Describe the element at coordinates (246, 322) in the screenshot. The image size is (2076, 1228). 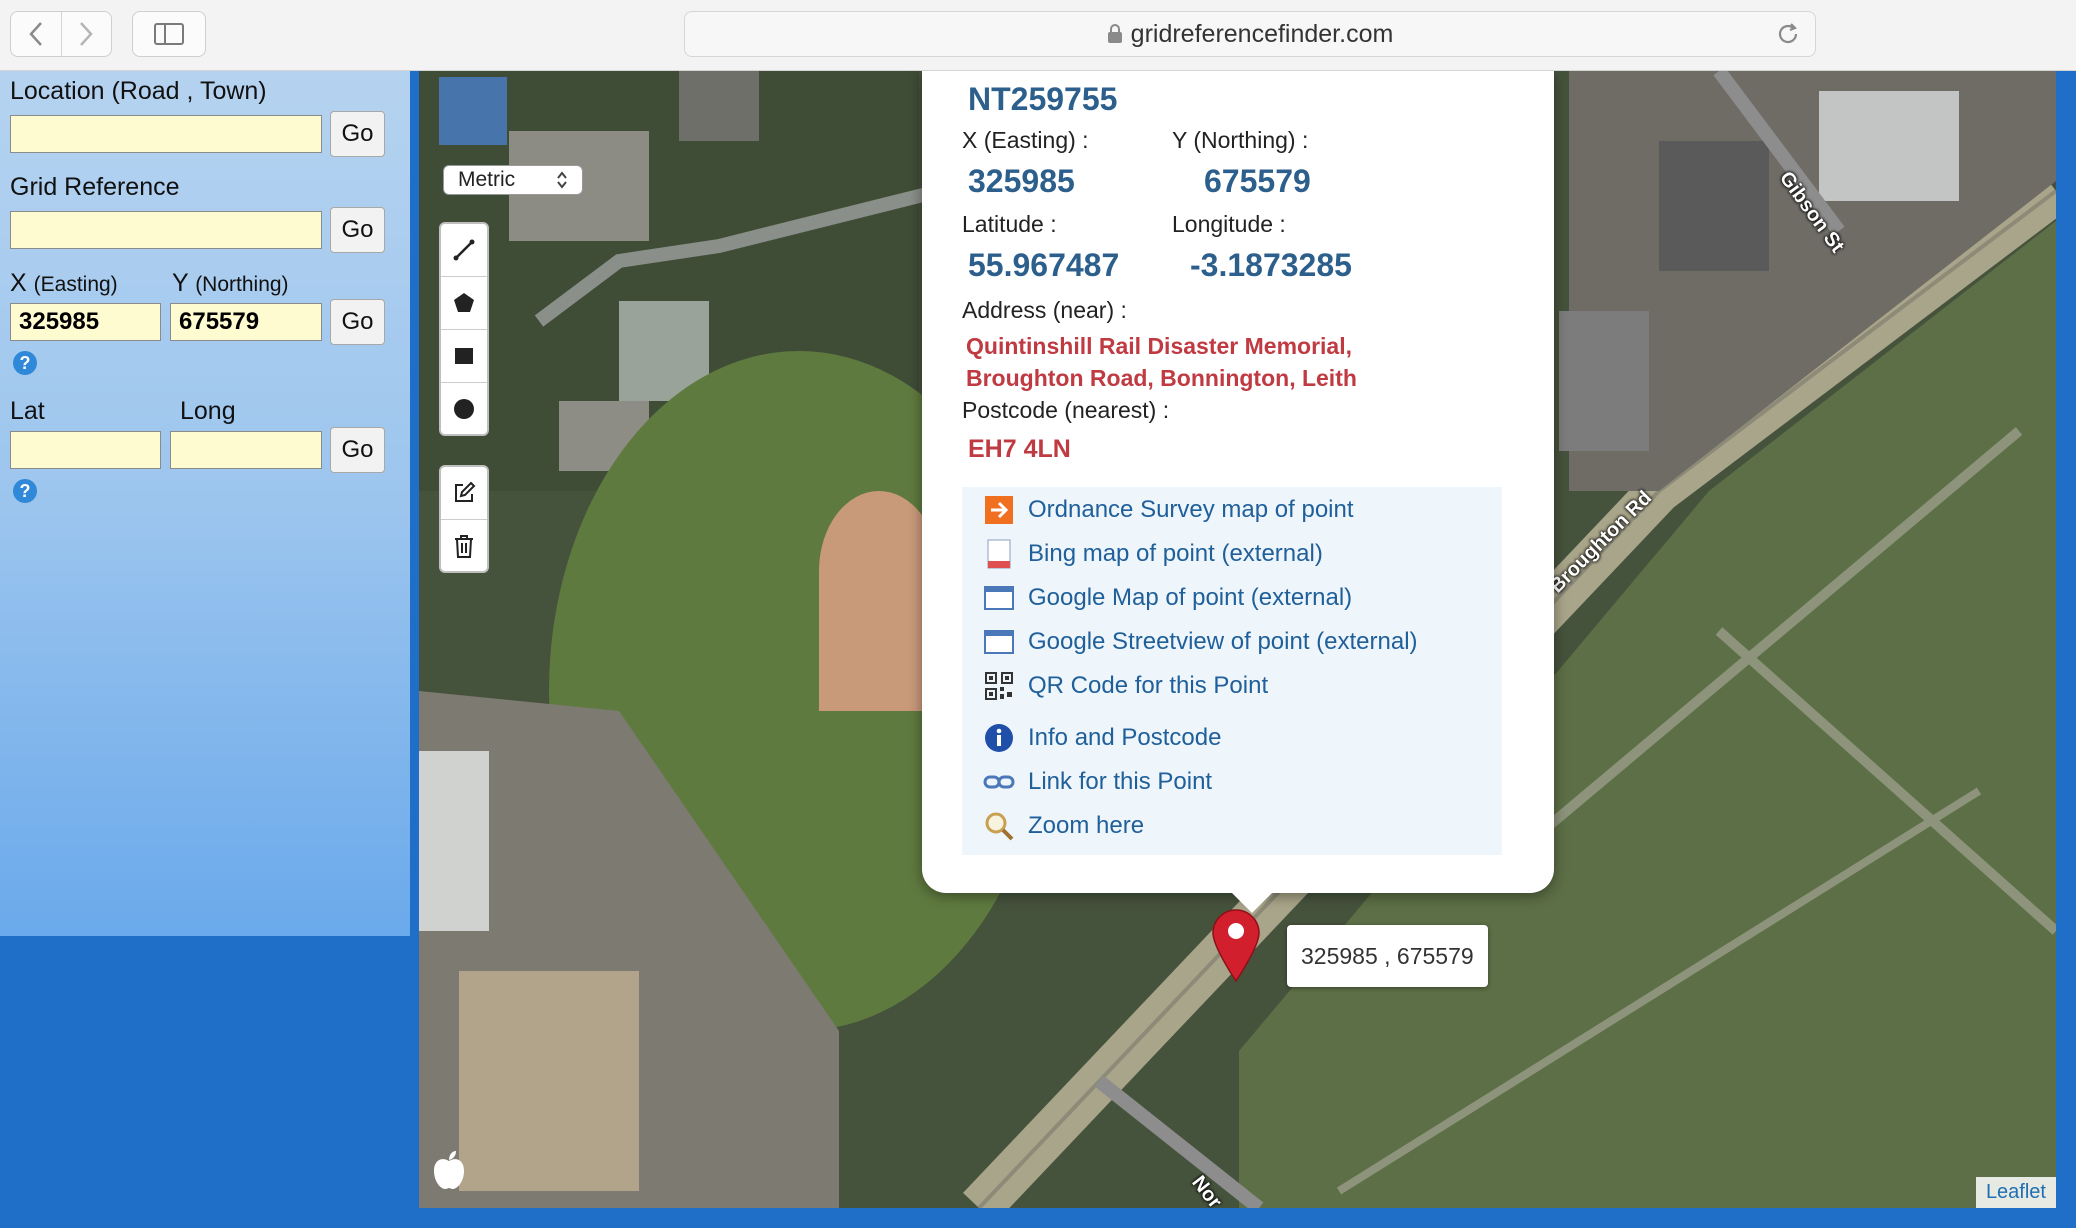
I see `y-northing-input` at that location.